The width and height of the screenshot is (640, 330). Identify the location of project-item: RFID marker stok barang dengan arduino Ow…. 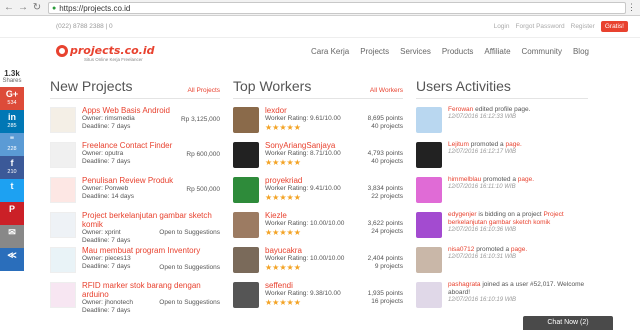
(135, 296).